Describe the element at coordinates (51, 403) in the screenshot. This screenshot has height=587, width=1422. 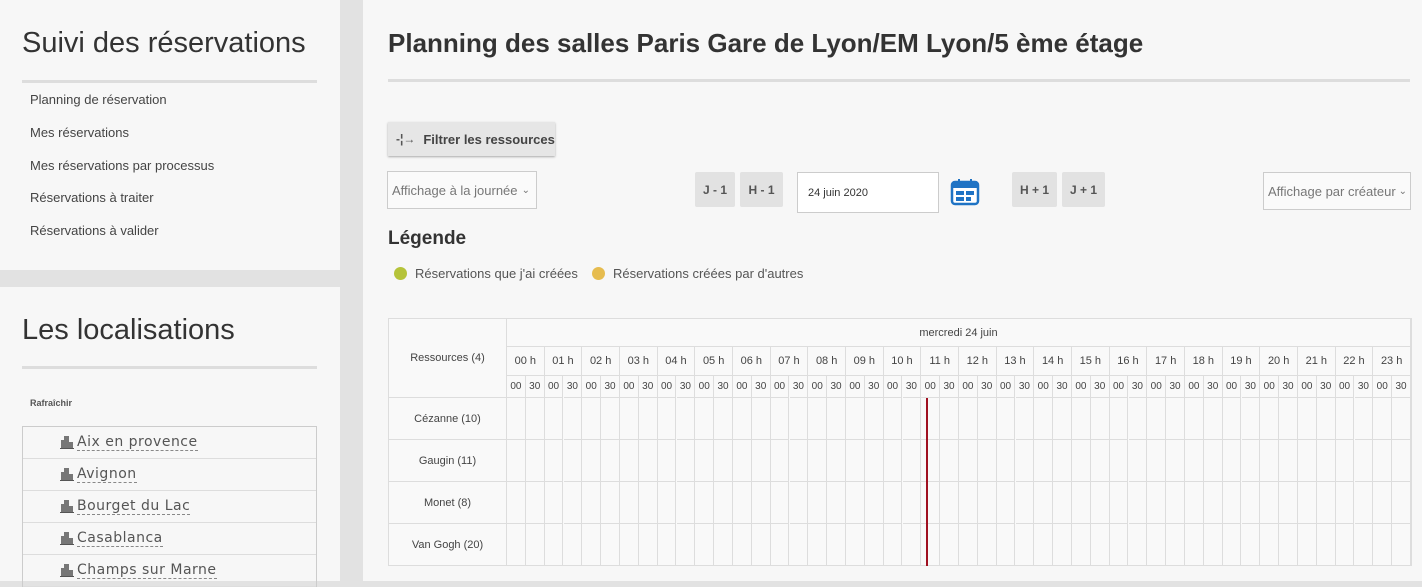
I see `refresh-link: Rafraîchir` at that location.